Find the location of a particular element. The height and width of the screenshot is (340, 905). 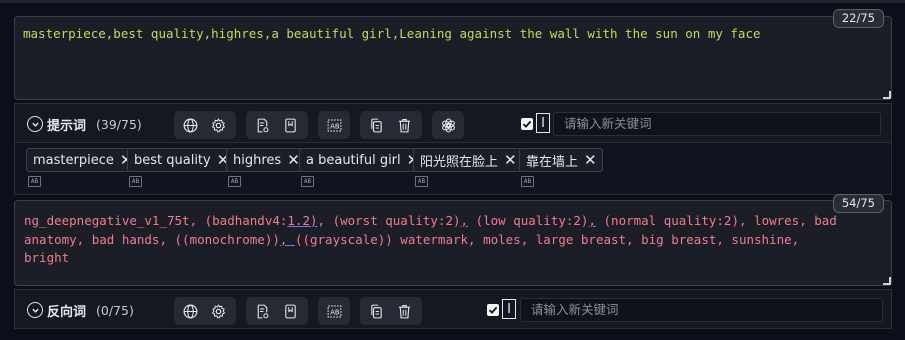

negative-toolbar: 反向词 (0/75) AB I is located at coordinates (453, 309).